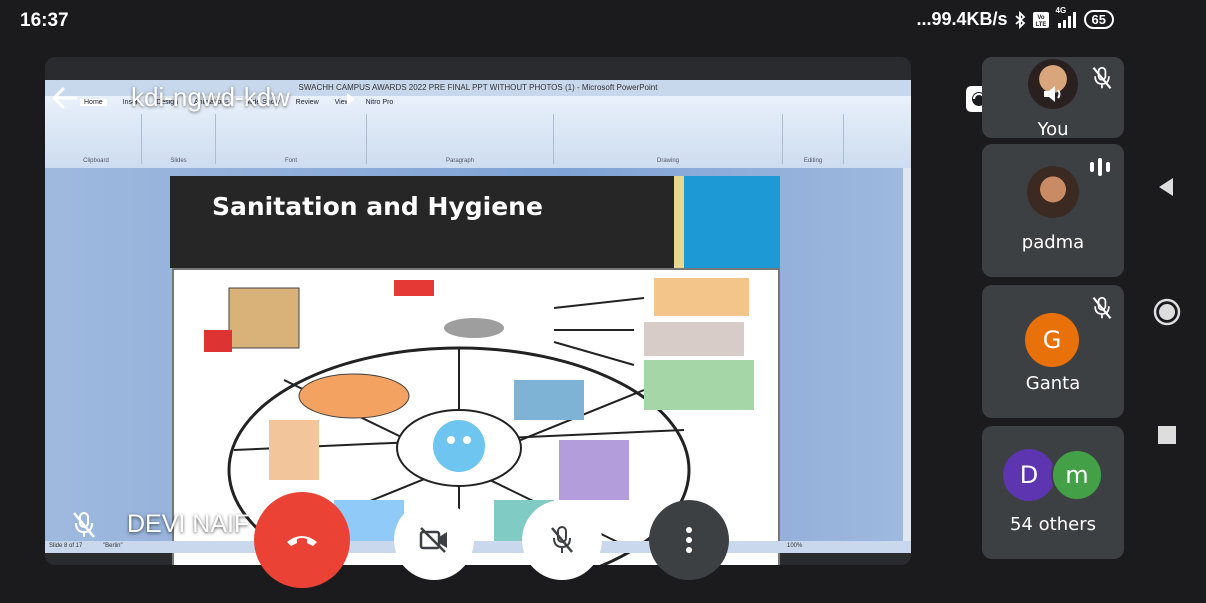 The width and height of the screenshot is (1206, 603). What do you see at coordinates (907, 354) in the screenshot?
I see `ppt-scrollbar` at bounding box center [907, 354].